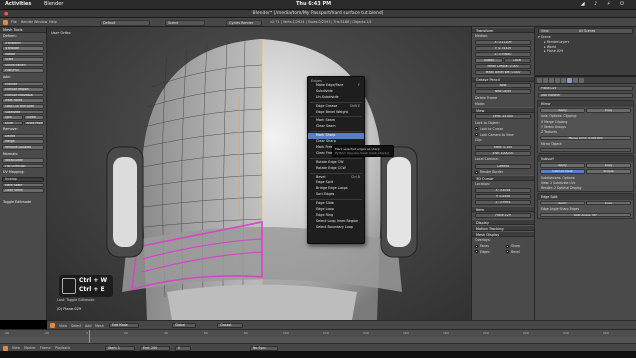  I want to click on timeline-view-menu: View, so click(16, 348).